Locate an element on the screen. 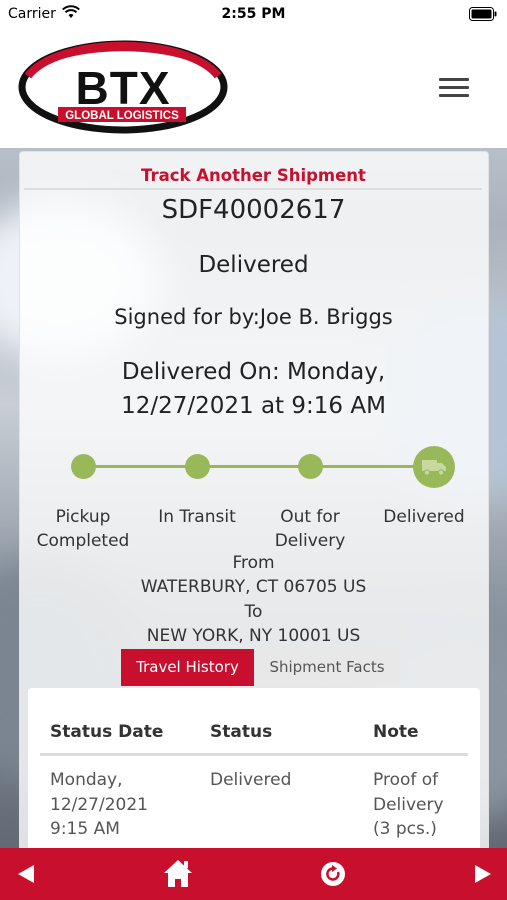 The width and height of the screenshot is (507, 900). track-another-shipment-link: Track Another Shipment is located at coordinates (253, 175).